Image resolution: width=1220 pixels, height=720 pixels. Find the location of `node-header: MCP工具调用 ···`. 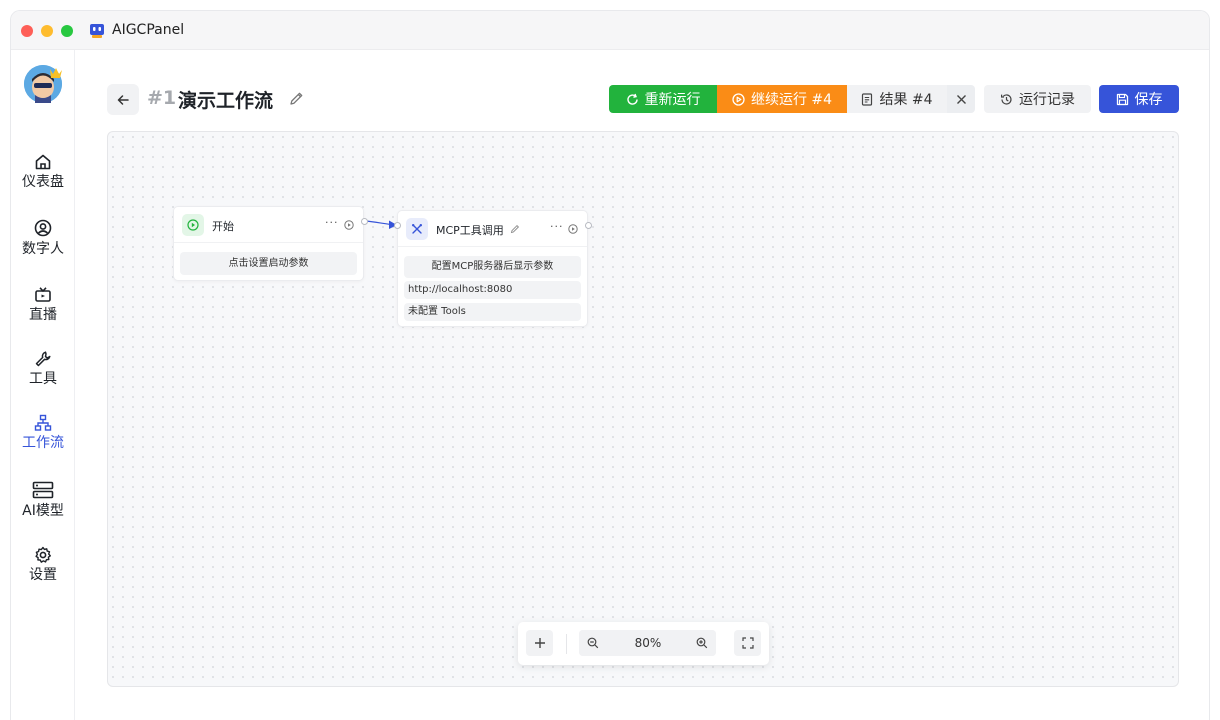

node-header: MCP工具调用 ··· is located at coordinates (492, 229).